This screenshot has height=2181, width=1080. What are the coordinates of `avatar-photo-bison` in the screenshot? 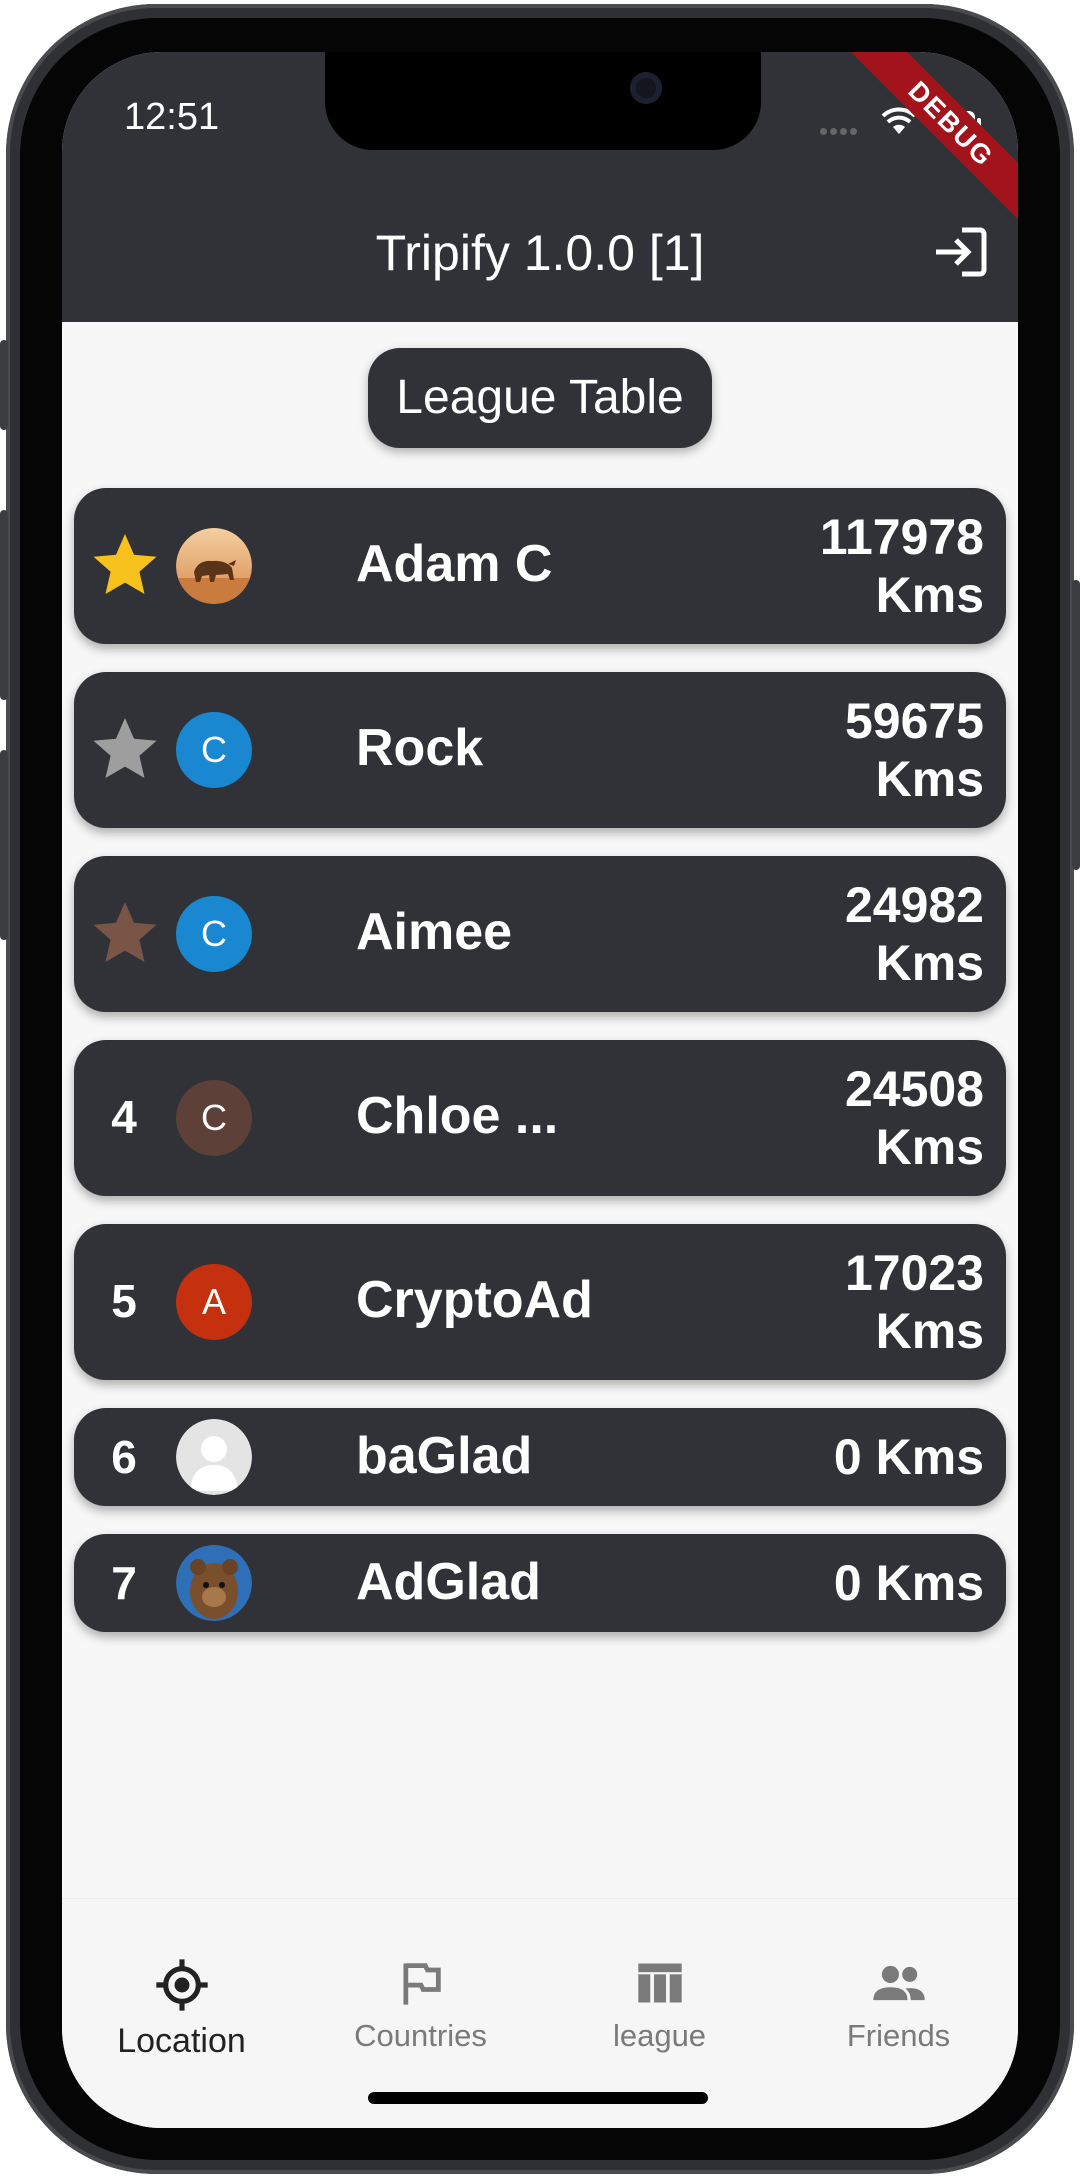 It's located at (214, 566).